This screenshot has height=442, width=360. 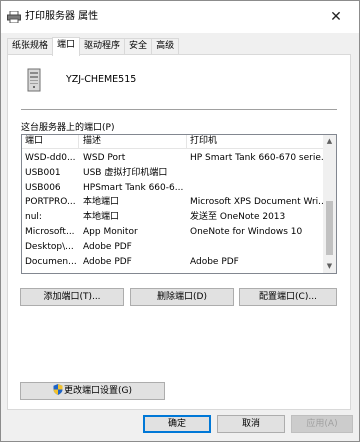 I want to click on scrollbar-thumb, so click(x=329, y=228).